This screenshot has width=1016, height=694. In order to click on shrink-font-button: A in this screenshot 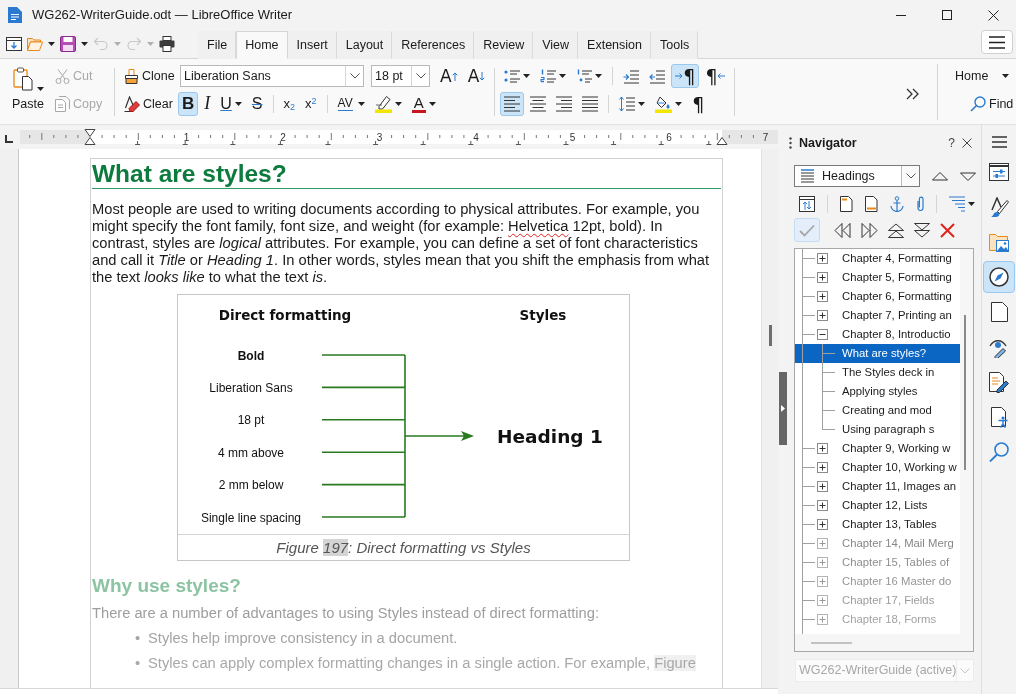, I will do `click(476, 76)`.